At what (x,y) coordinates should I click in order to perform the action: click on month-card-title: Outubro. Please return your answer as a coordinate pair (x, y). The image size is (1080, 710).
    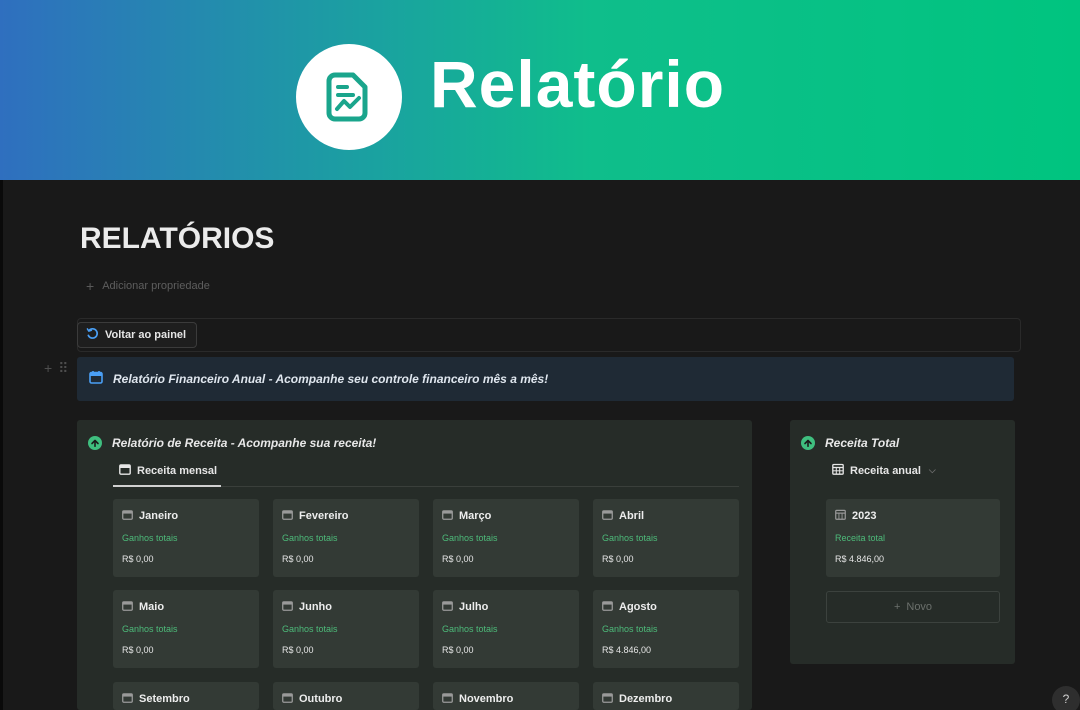
    Looking at the image, I should click on (312, 699).